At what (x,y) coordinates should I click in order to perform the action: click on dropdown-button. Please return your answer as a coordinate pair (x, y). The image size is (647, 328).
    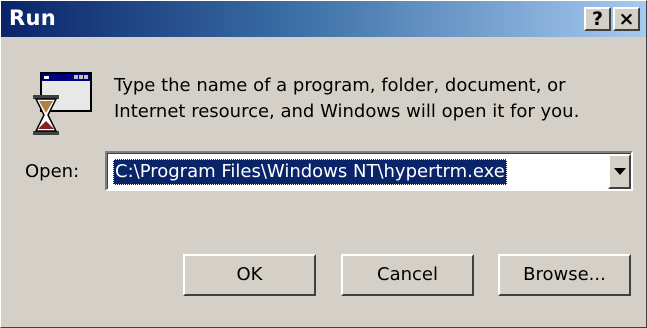
    Looking at the image, I should click on (619, 171).